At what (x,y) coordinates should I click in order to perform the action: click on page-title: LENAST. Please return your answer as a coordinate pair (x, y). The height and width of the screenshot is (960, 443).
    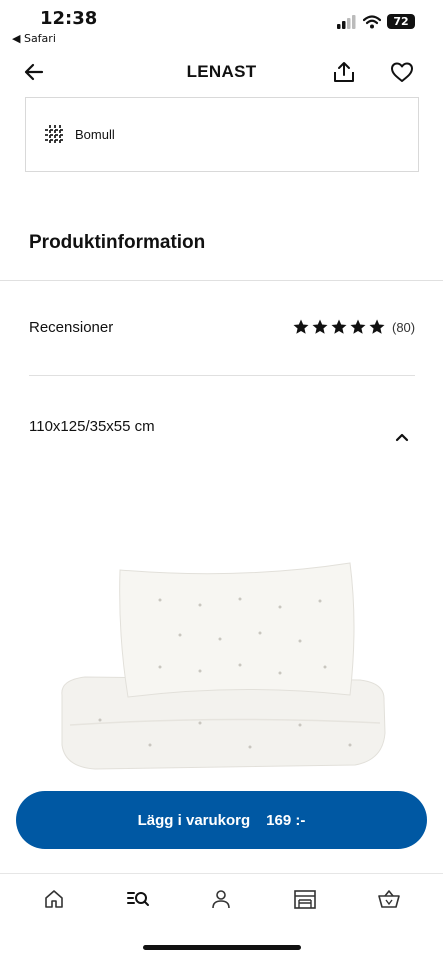
    Looking at the image, I should click on (221, 71).